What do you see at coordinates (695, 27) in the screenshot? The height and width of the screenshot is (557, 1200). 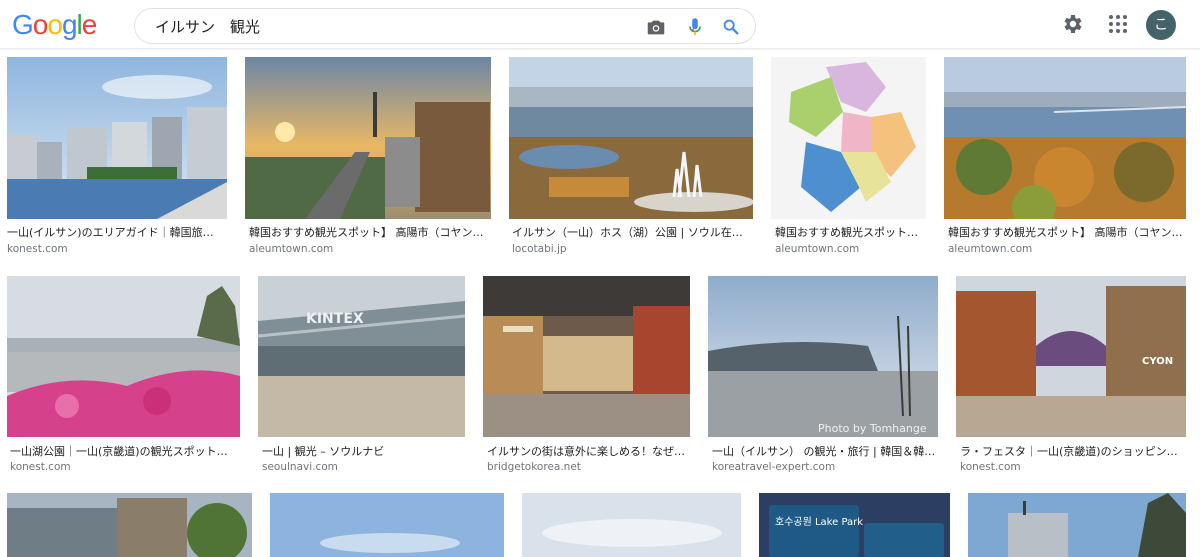 I see `microphone-icon` at bounding box center [695, 27].